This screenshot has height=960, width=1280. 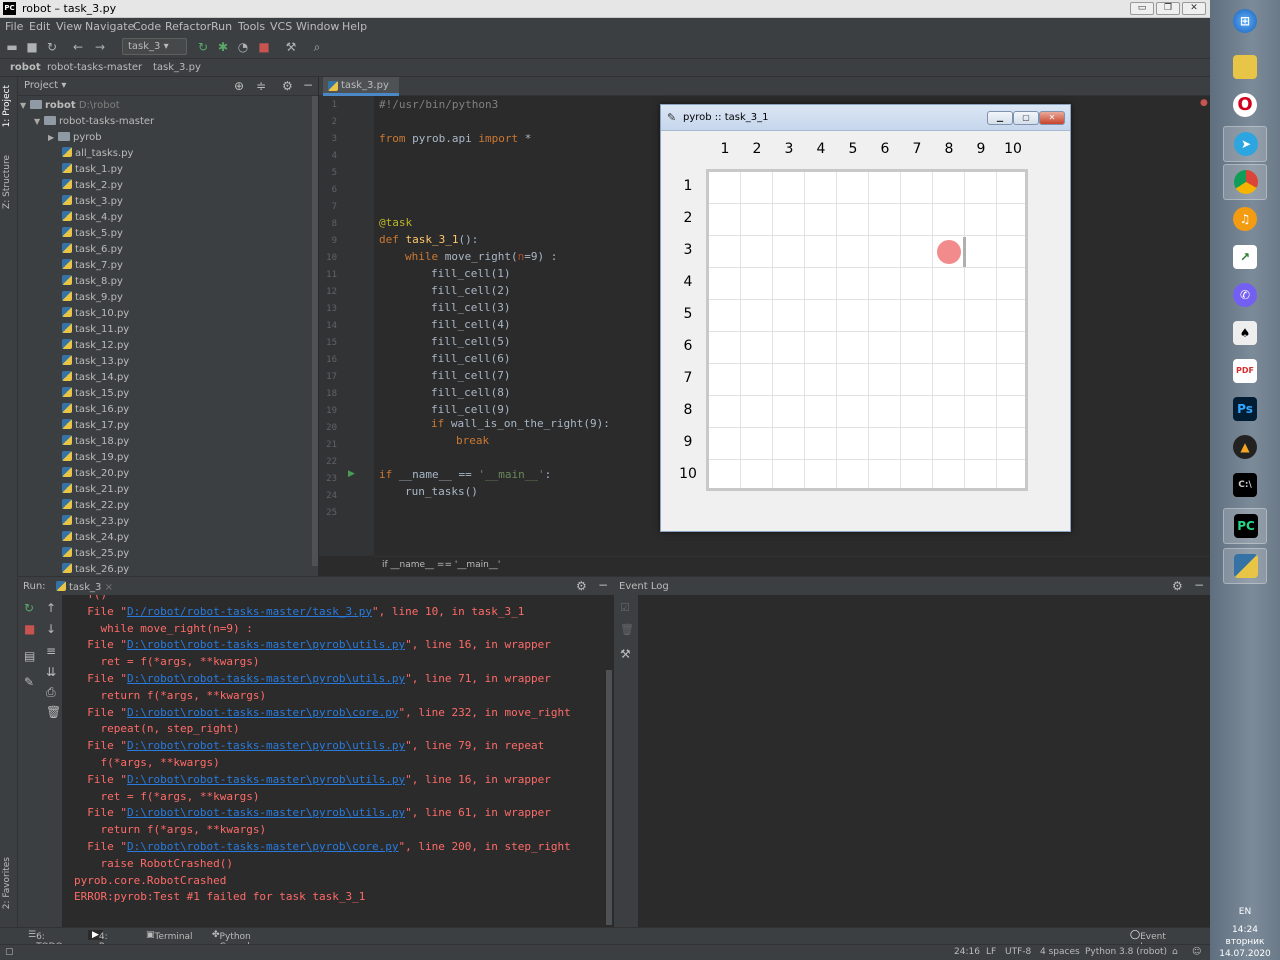 What do you see at coordinates (967, 952) in the screenshot?
I see `caret-position: 24:16` at bounding box center [967, 952].